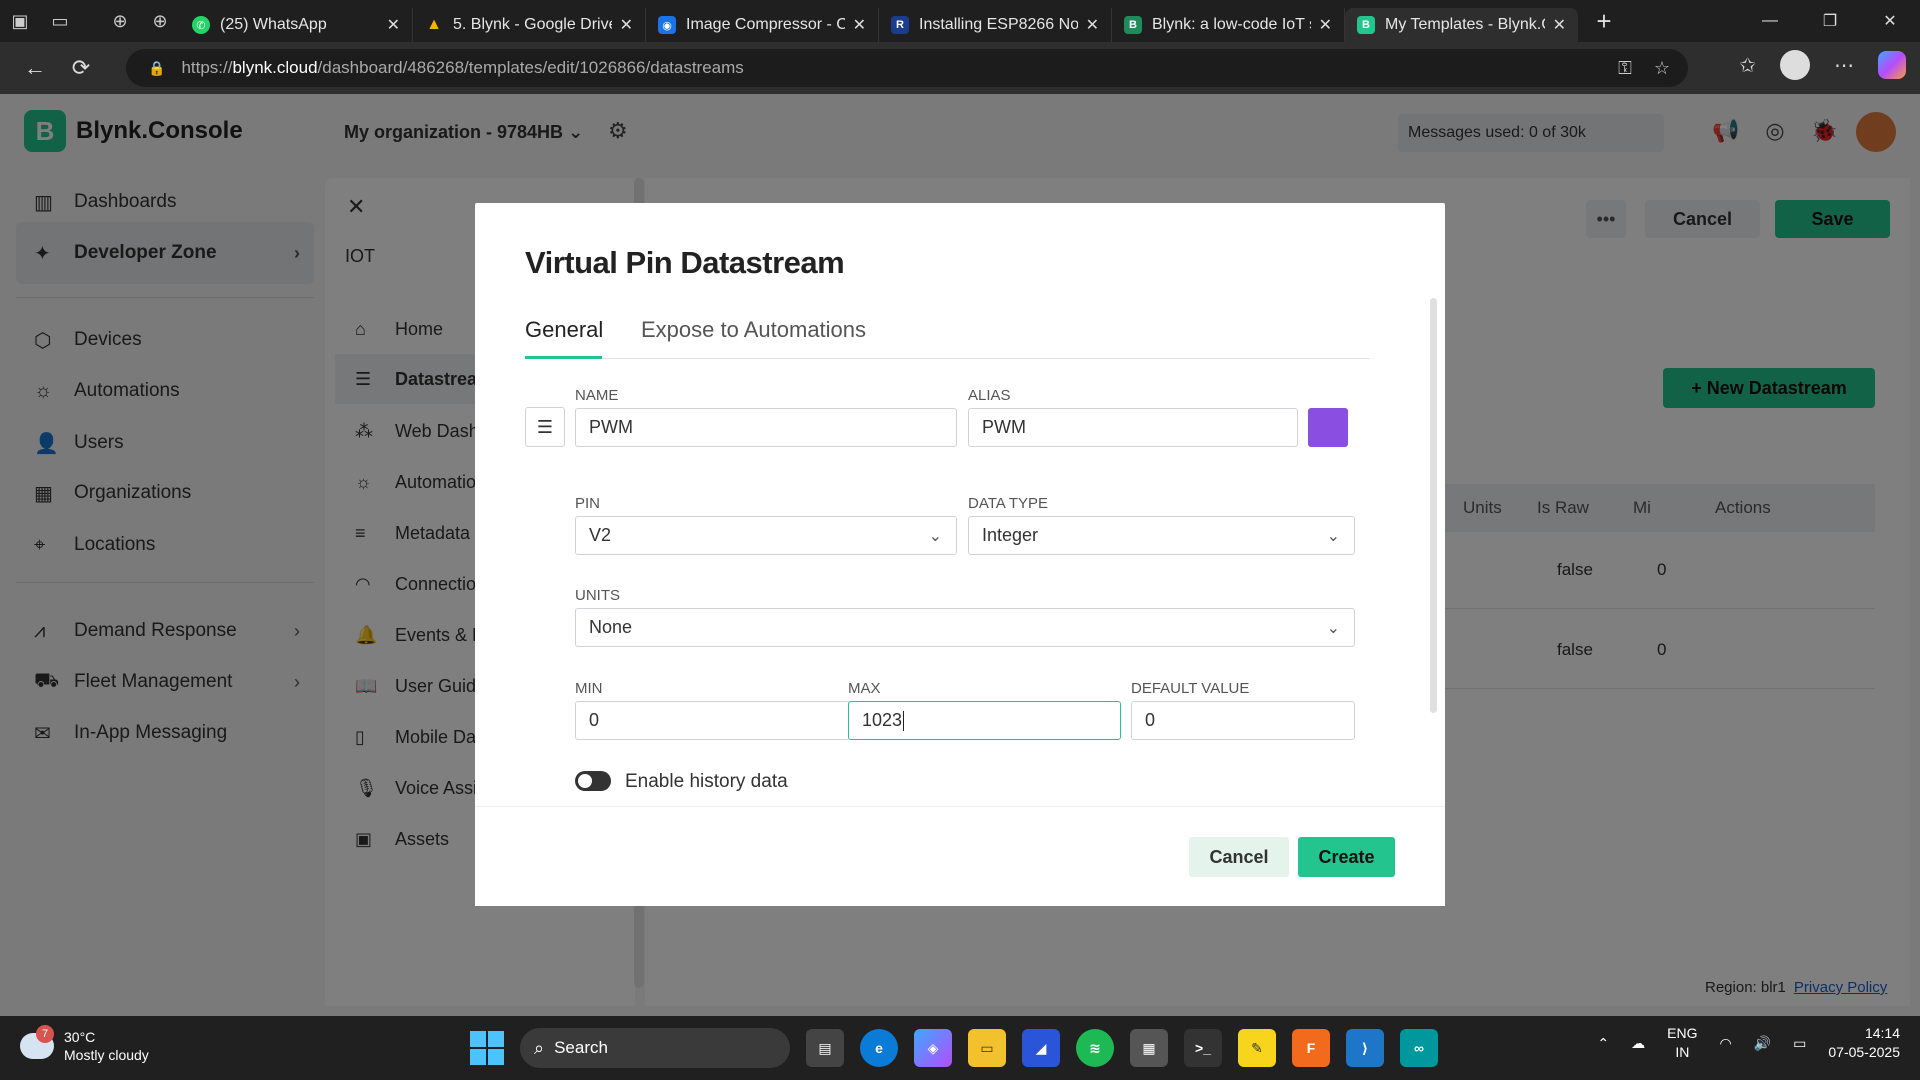 This screenshot has width=1920, height=1080. Describe the element at coordinates (81, 68) in the screenshot. I see `refresh-icon: ⟳` at that location.